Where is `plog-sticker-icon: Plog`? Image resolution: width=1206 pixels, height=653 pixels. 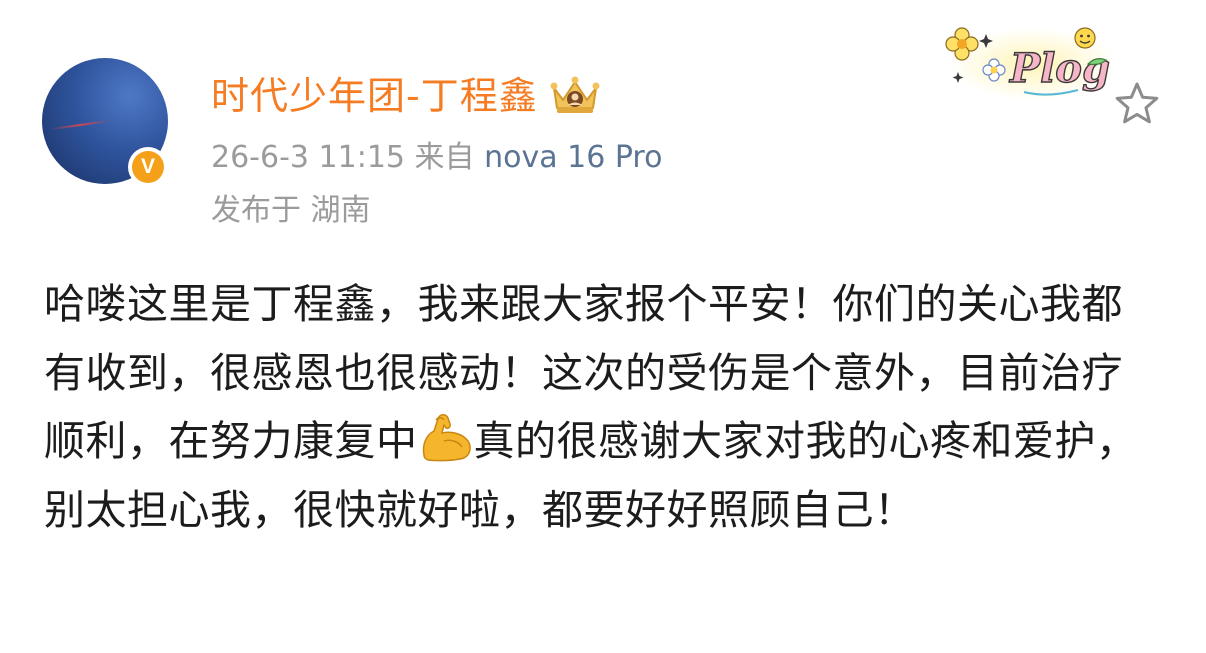
plog-sticker-icon: Plog is located at coordinates (1030, 63).